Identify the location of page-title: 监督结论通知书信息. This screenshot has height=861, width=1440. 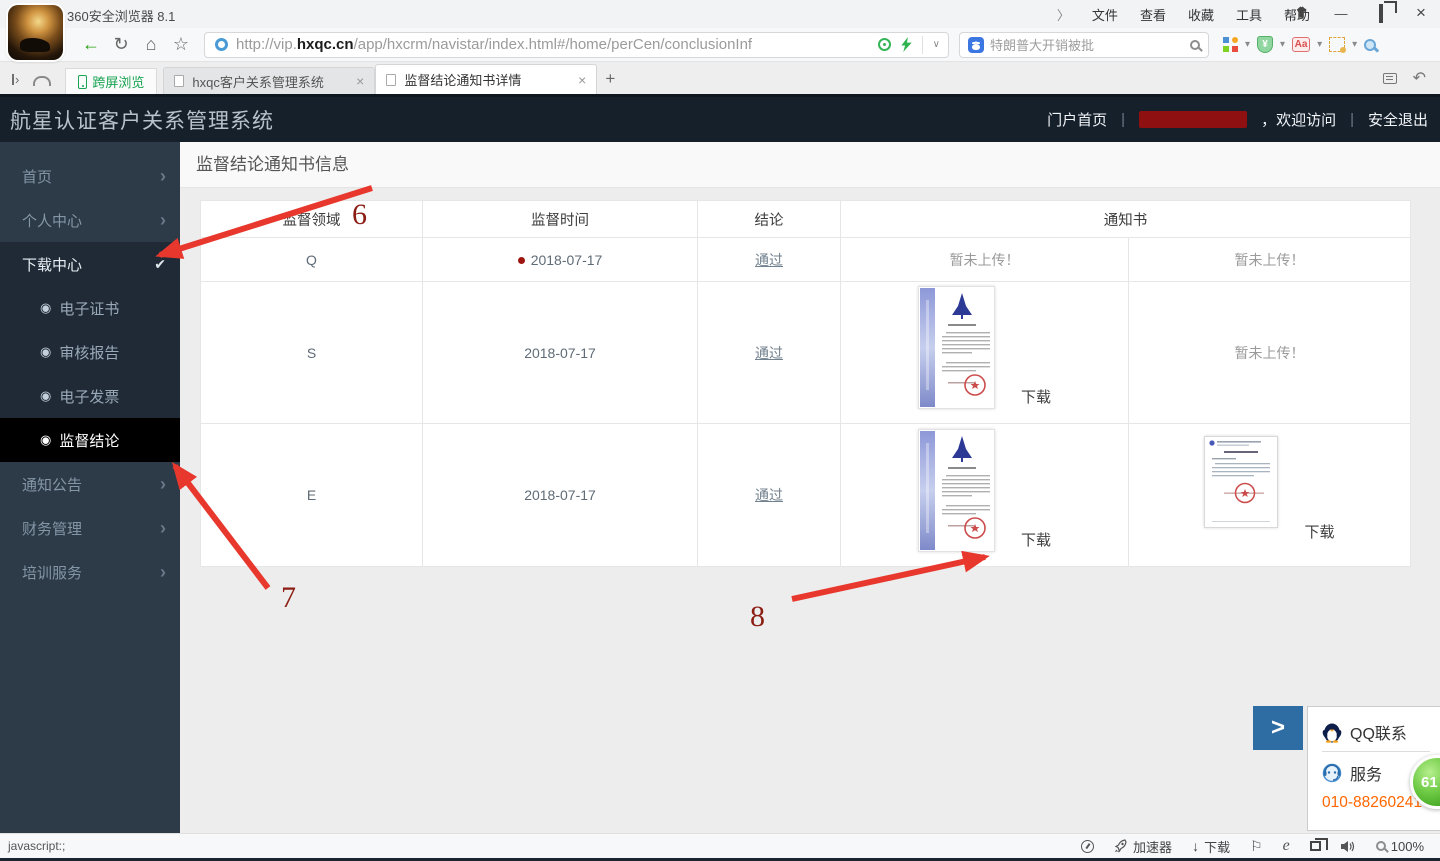
(810, 165).